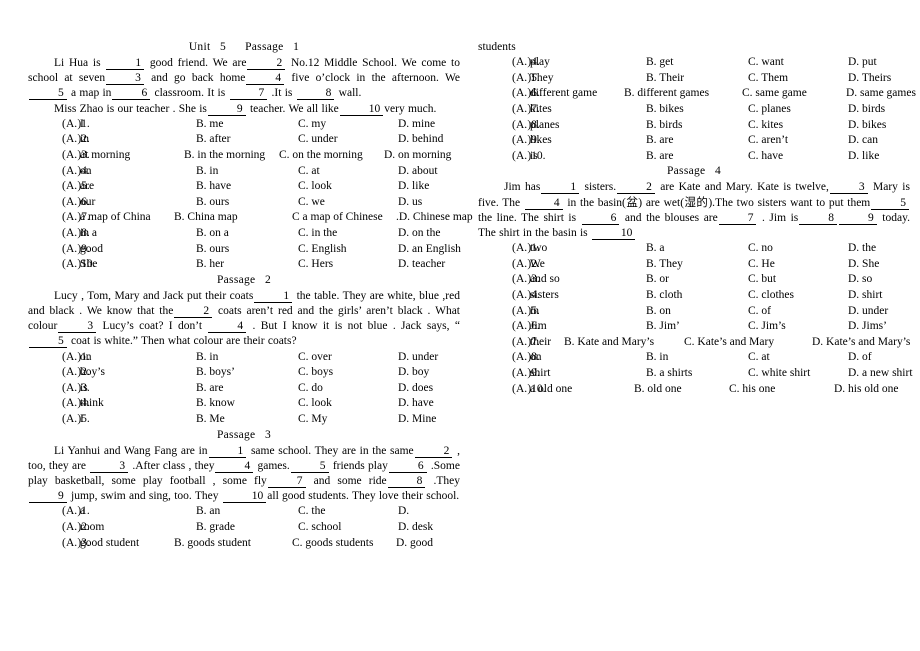 Image resolution: width=920 pixels, height=651 pixels. Describe the element at coordinates (880, 374) in the screenshot. I see `option-d: D. a new shirt` at that location.